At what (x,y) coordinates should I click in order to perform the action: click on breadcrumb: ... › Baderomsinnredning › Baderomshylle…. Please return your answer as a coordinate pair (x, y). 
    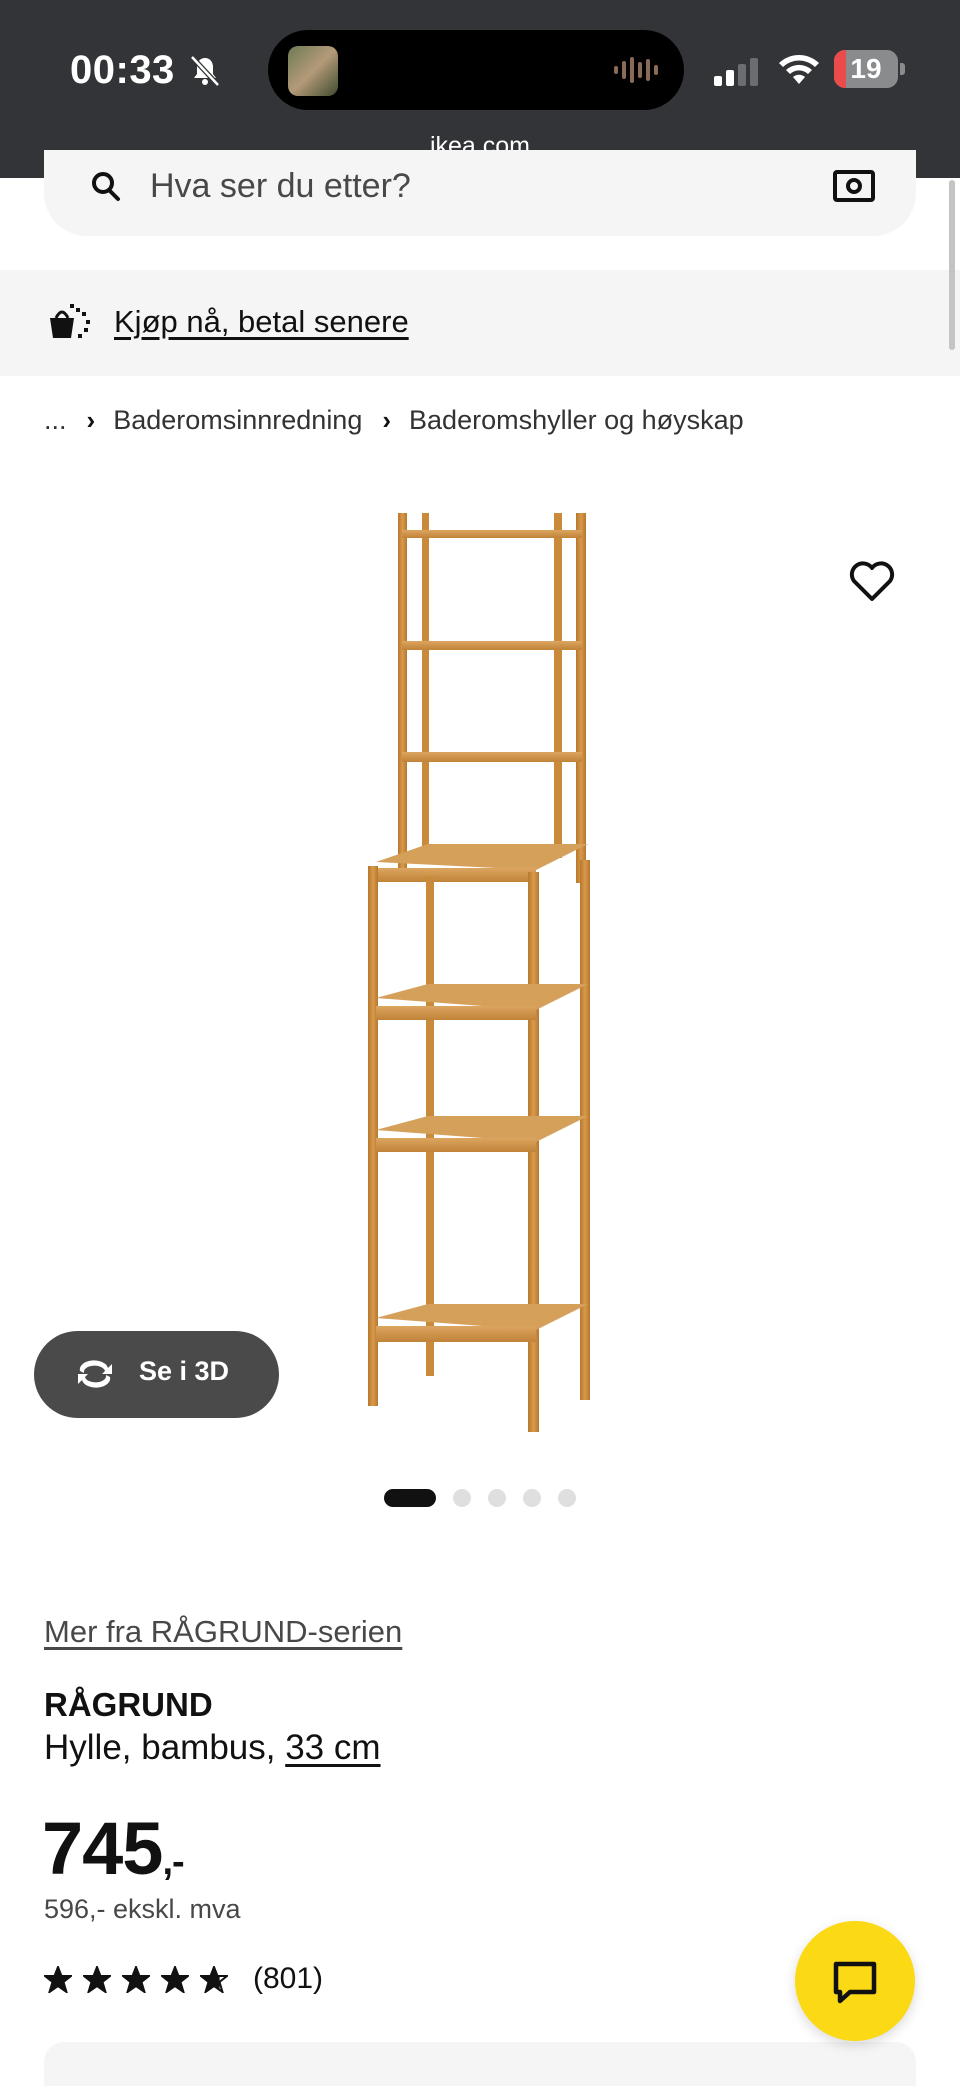
    Looking at the image, I should click on (394, 420).